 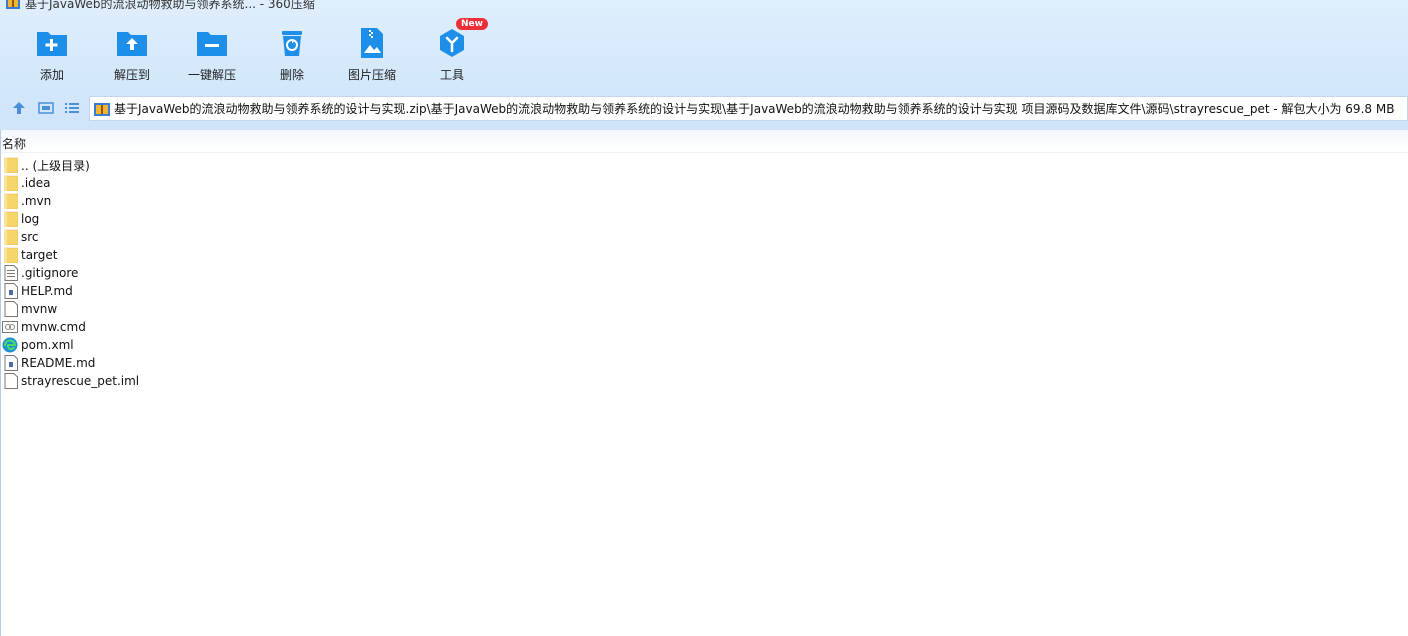 What do you see at coordinates (53, 327) in the screenshot?
I see `file-name: mvnw.cmd` at bounding box center [53, 327].